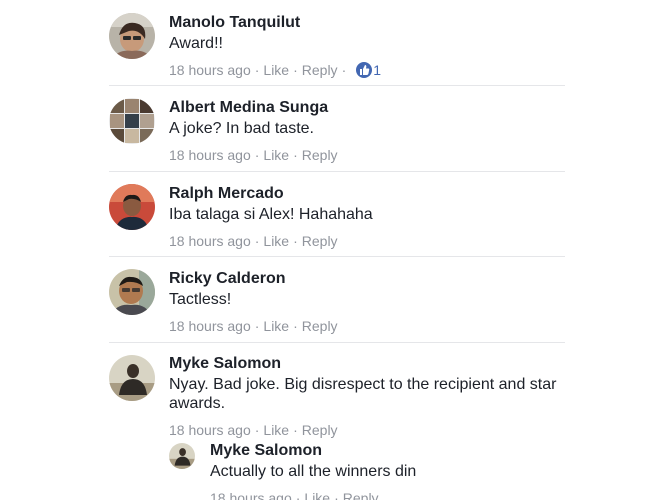 The image size is (660, 500). Describe the element at coordinates (200, 299) in the screenshot. I see `comment-text: Tactless!` at that location.